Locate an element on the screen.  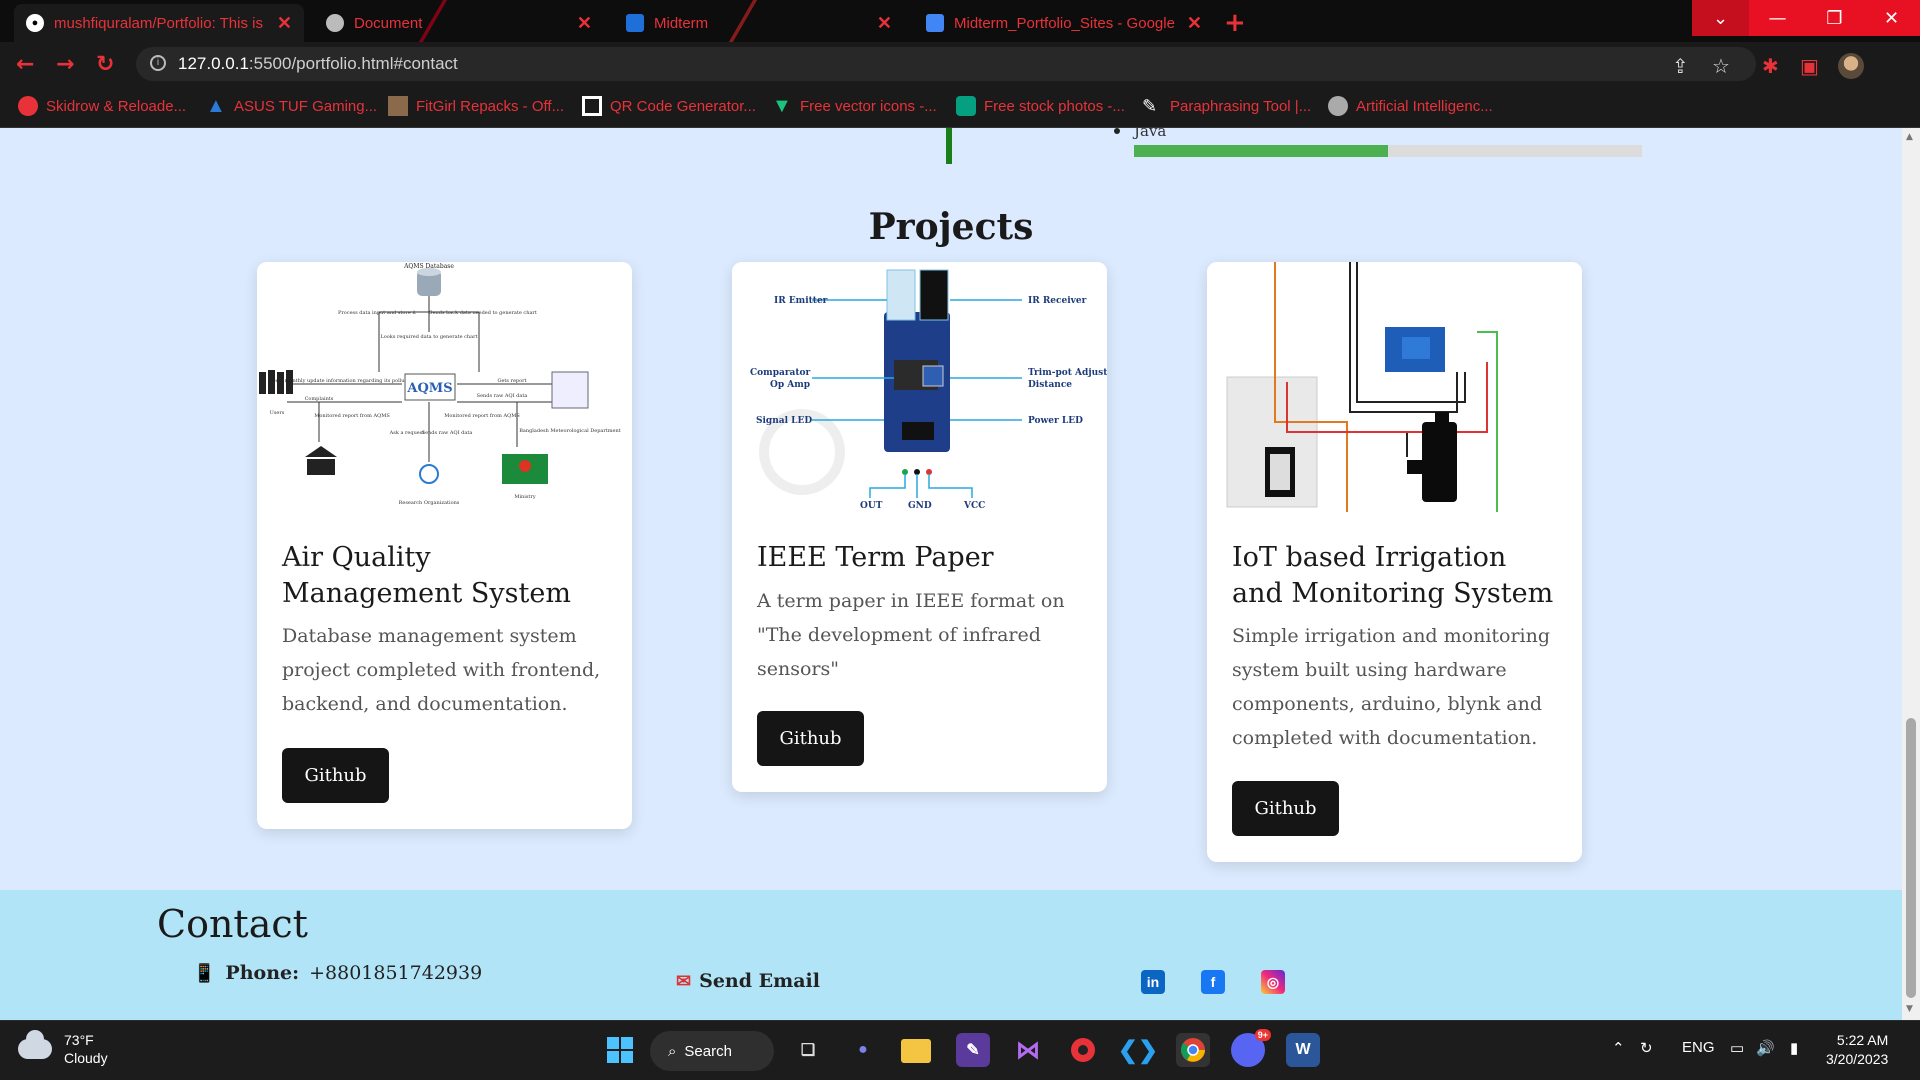
chrome-icon is located at coordinates (1193, 1050).